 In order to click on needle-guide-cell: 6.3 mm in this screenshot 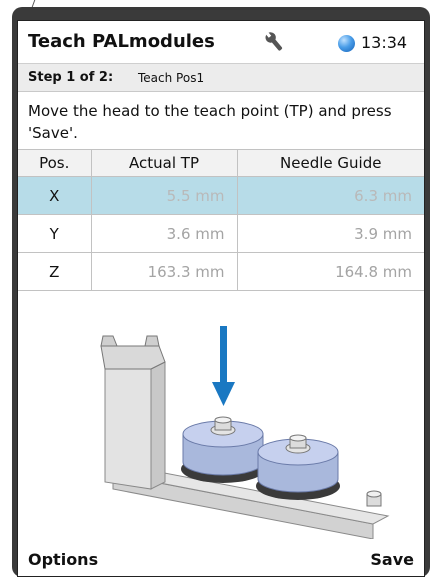, I will do `click(330, 195)`.